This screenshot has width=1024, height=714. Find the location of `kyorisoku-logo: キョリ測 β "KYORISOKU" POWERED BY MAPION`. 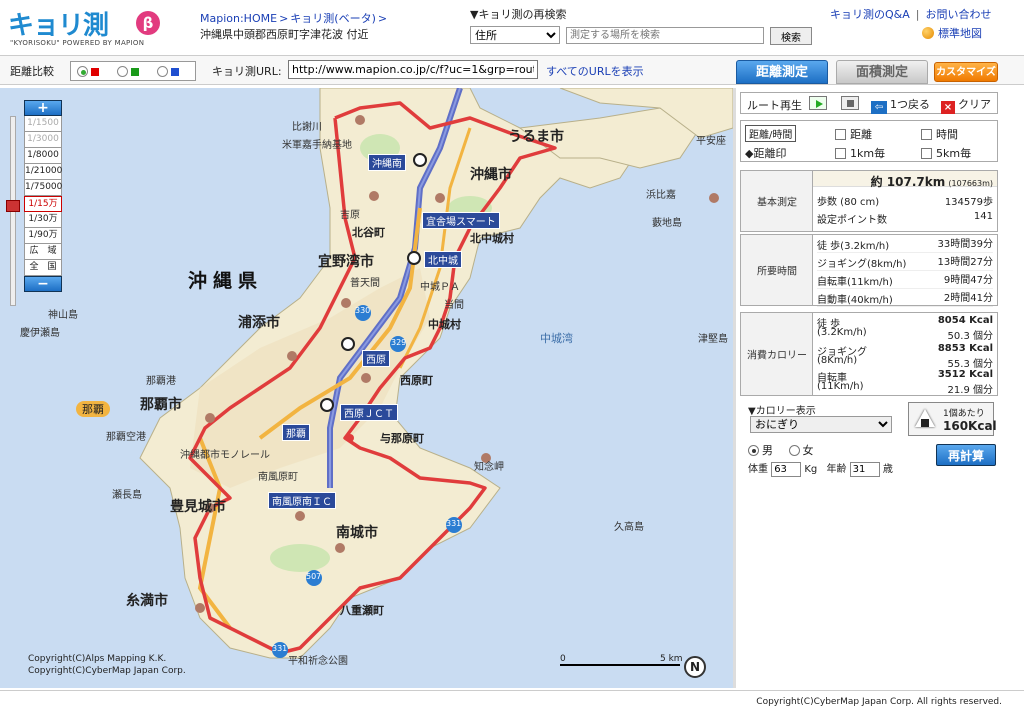

kyorisoku-logo: キョリ測 β "KYORISOKU" POWERED BY MAPION is located at coordinates (84, 27).